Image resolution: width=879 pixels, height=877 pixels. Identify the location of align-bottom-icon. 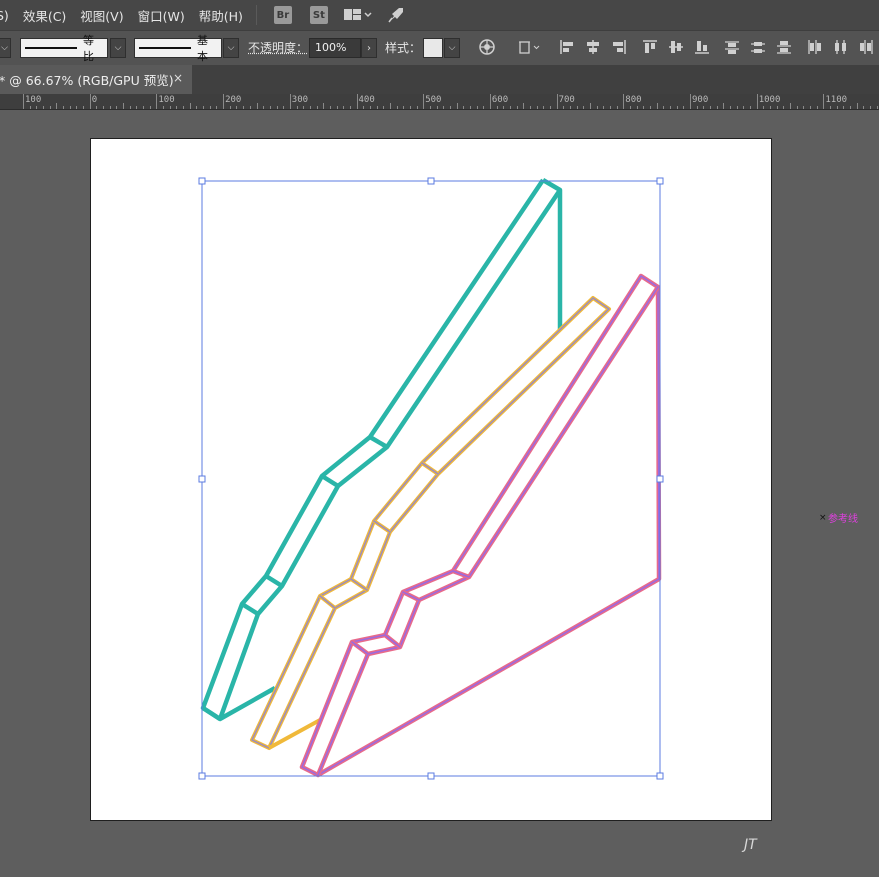
(702, 47).